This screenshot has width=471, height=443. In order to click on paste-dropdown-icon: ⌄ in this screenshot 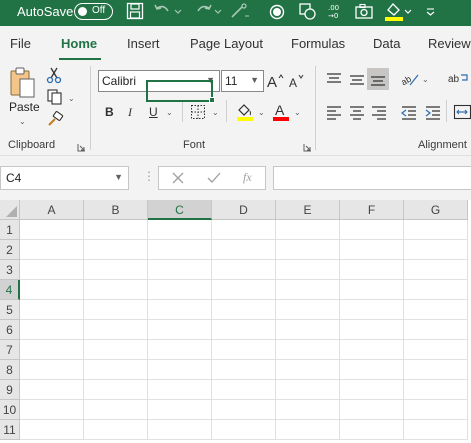, I will do `click(22, 121)`.